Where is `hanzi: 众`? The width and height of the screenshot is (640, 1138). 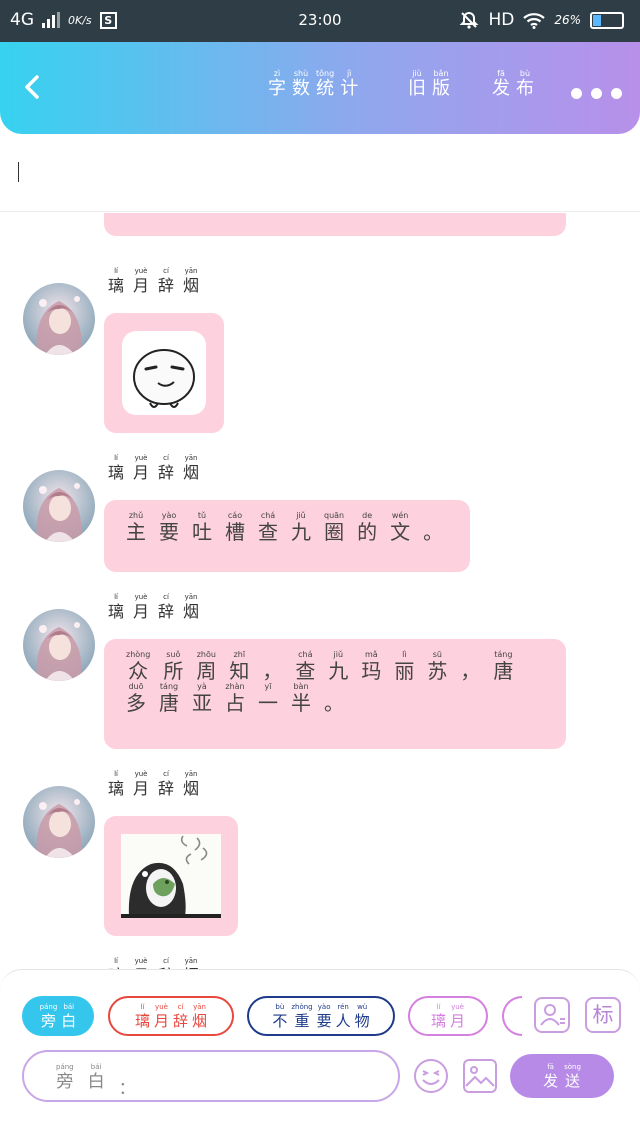 hanzi: 众 is located at coordinates (138, 671).